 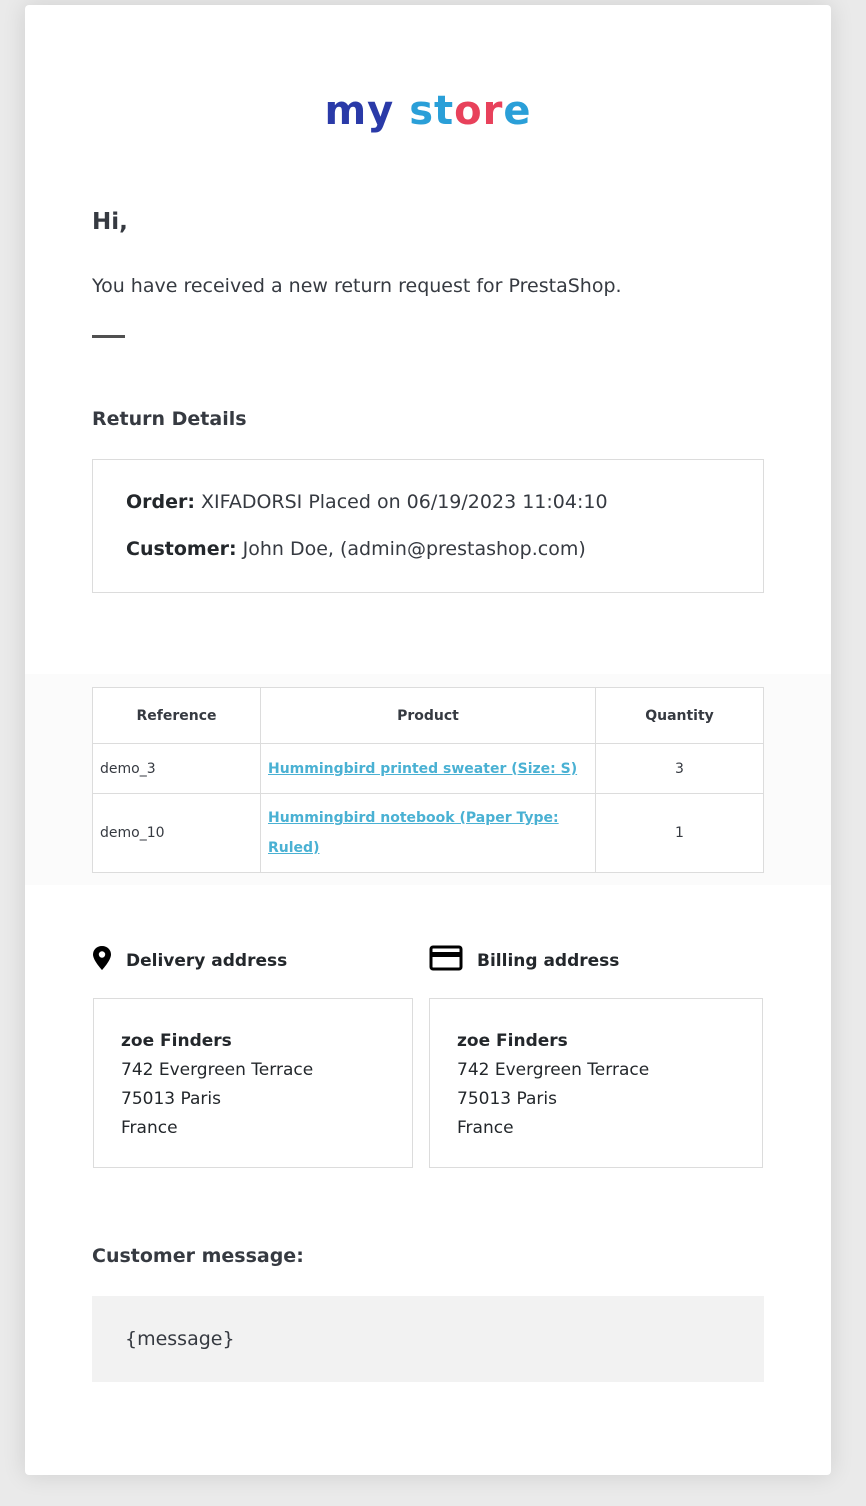 I want to click on cell-quantity: 1, so click(x=679, y=833).